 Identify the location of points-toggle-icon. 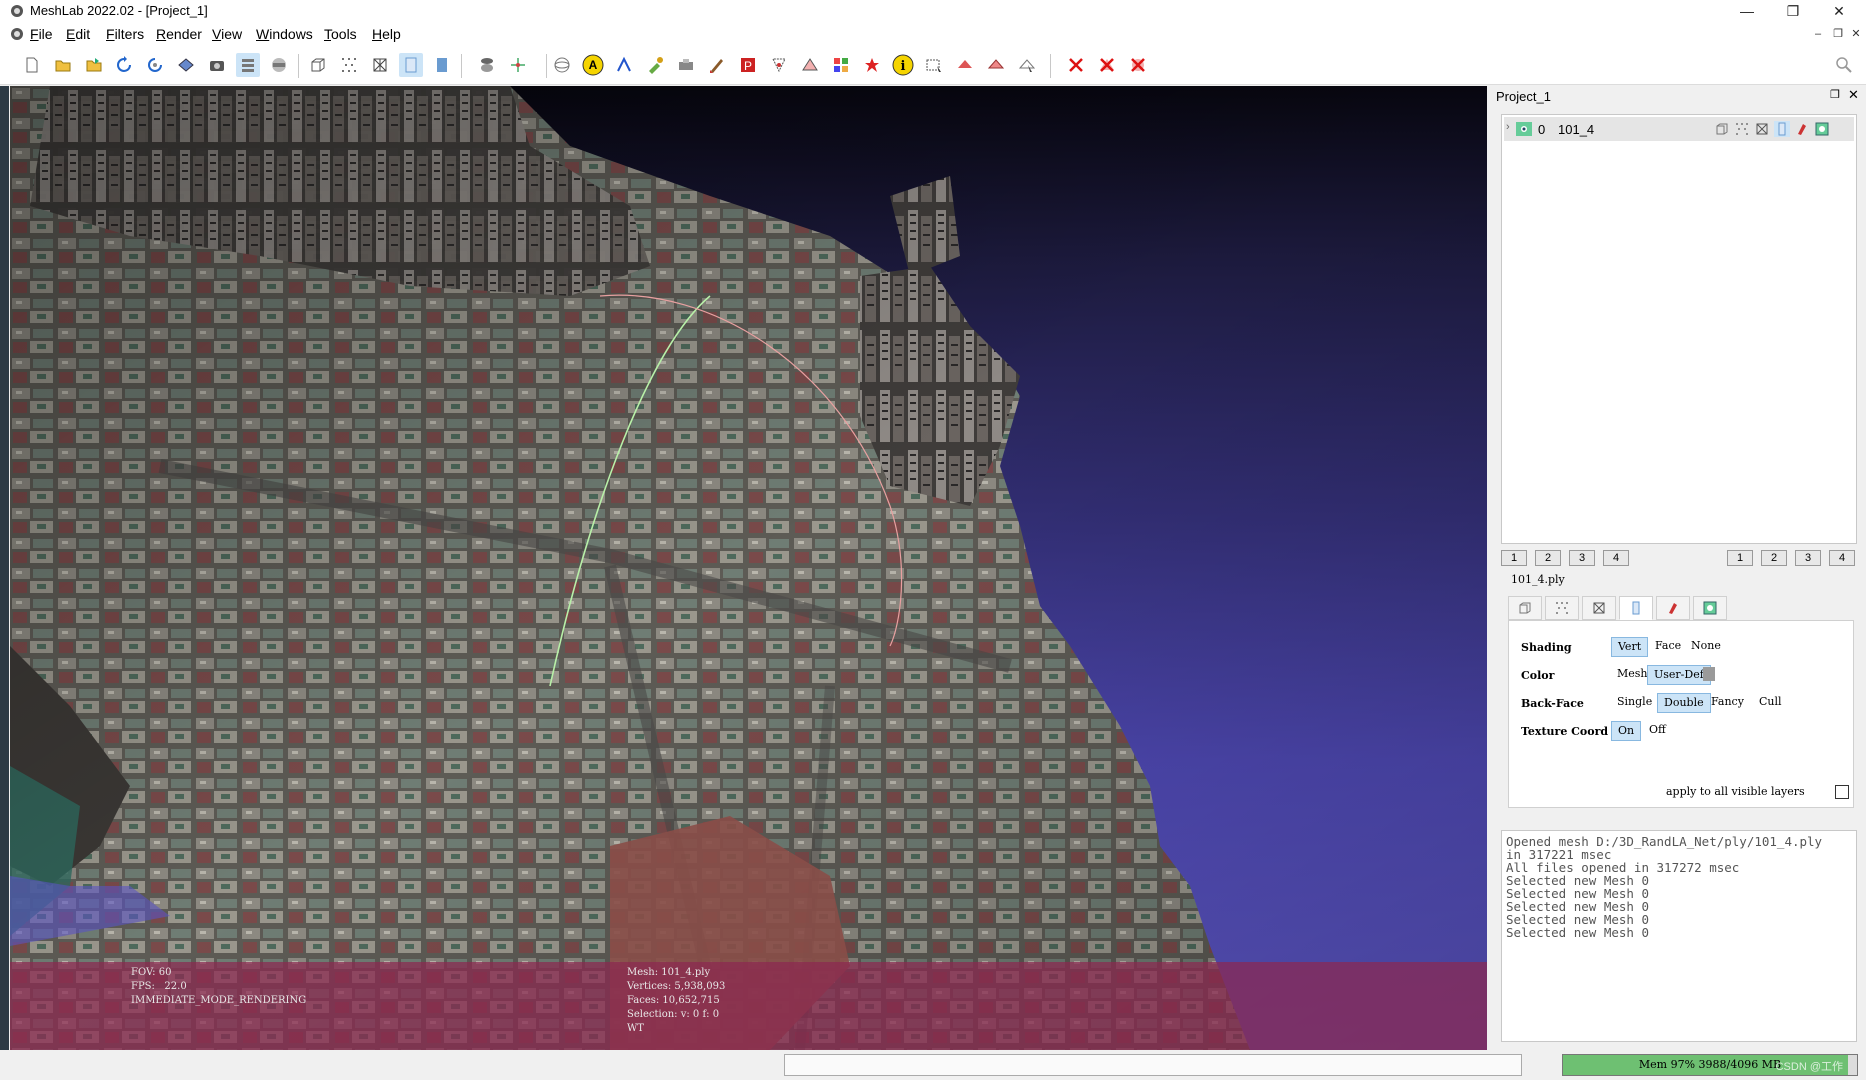
(1742, 129).